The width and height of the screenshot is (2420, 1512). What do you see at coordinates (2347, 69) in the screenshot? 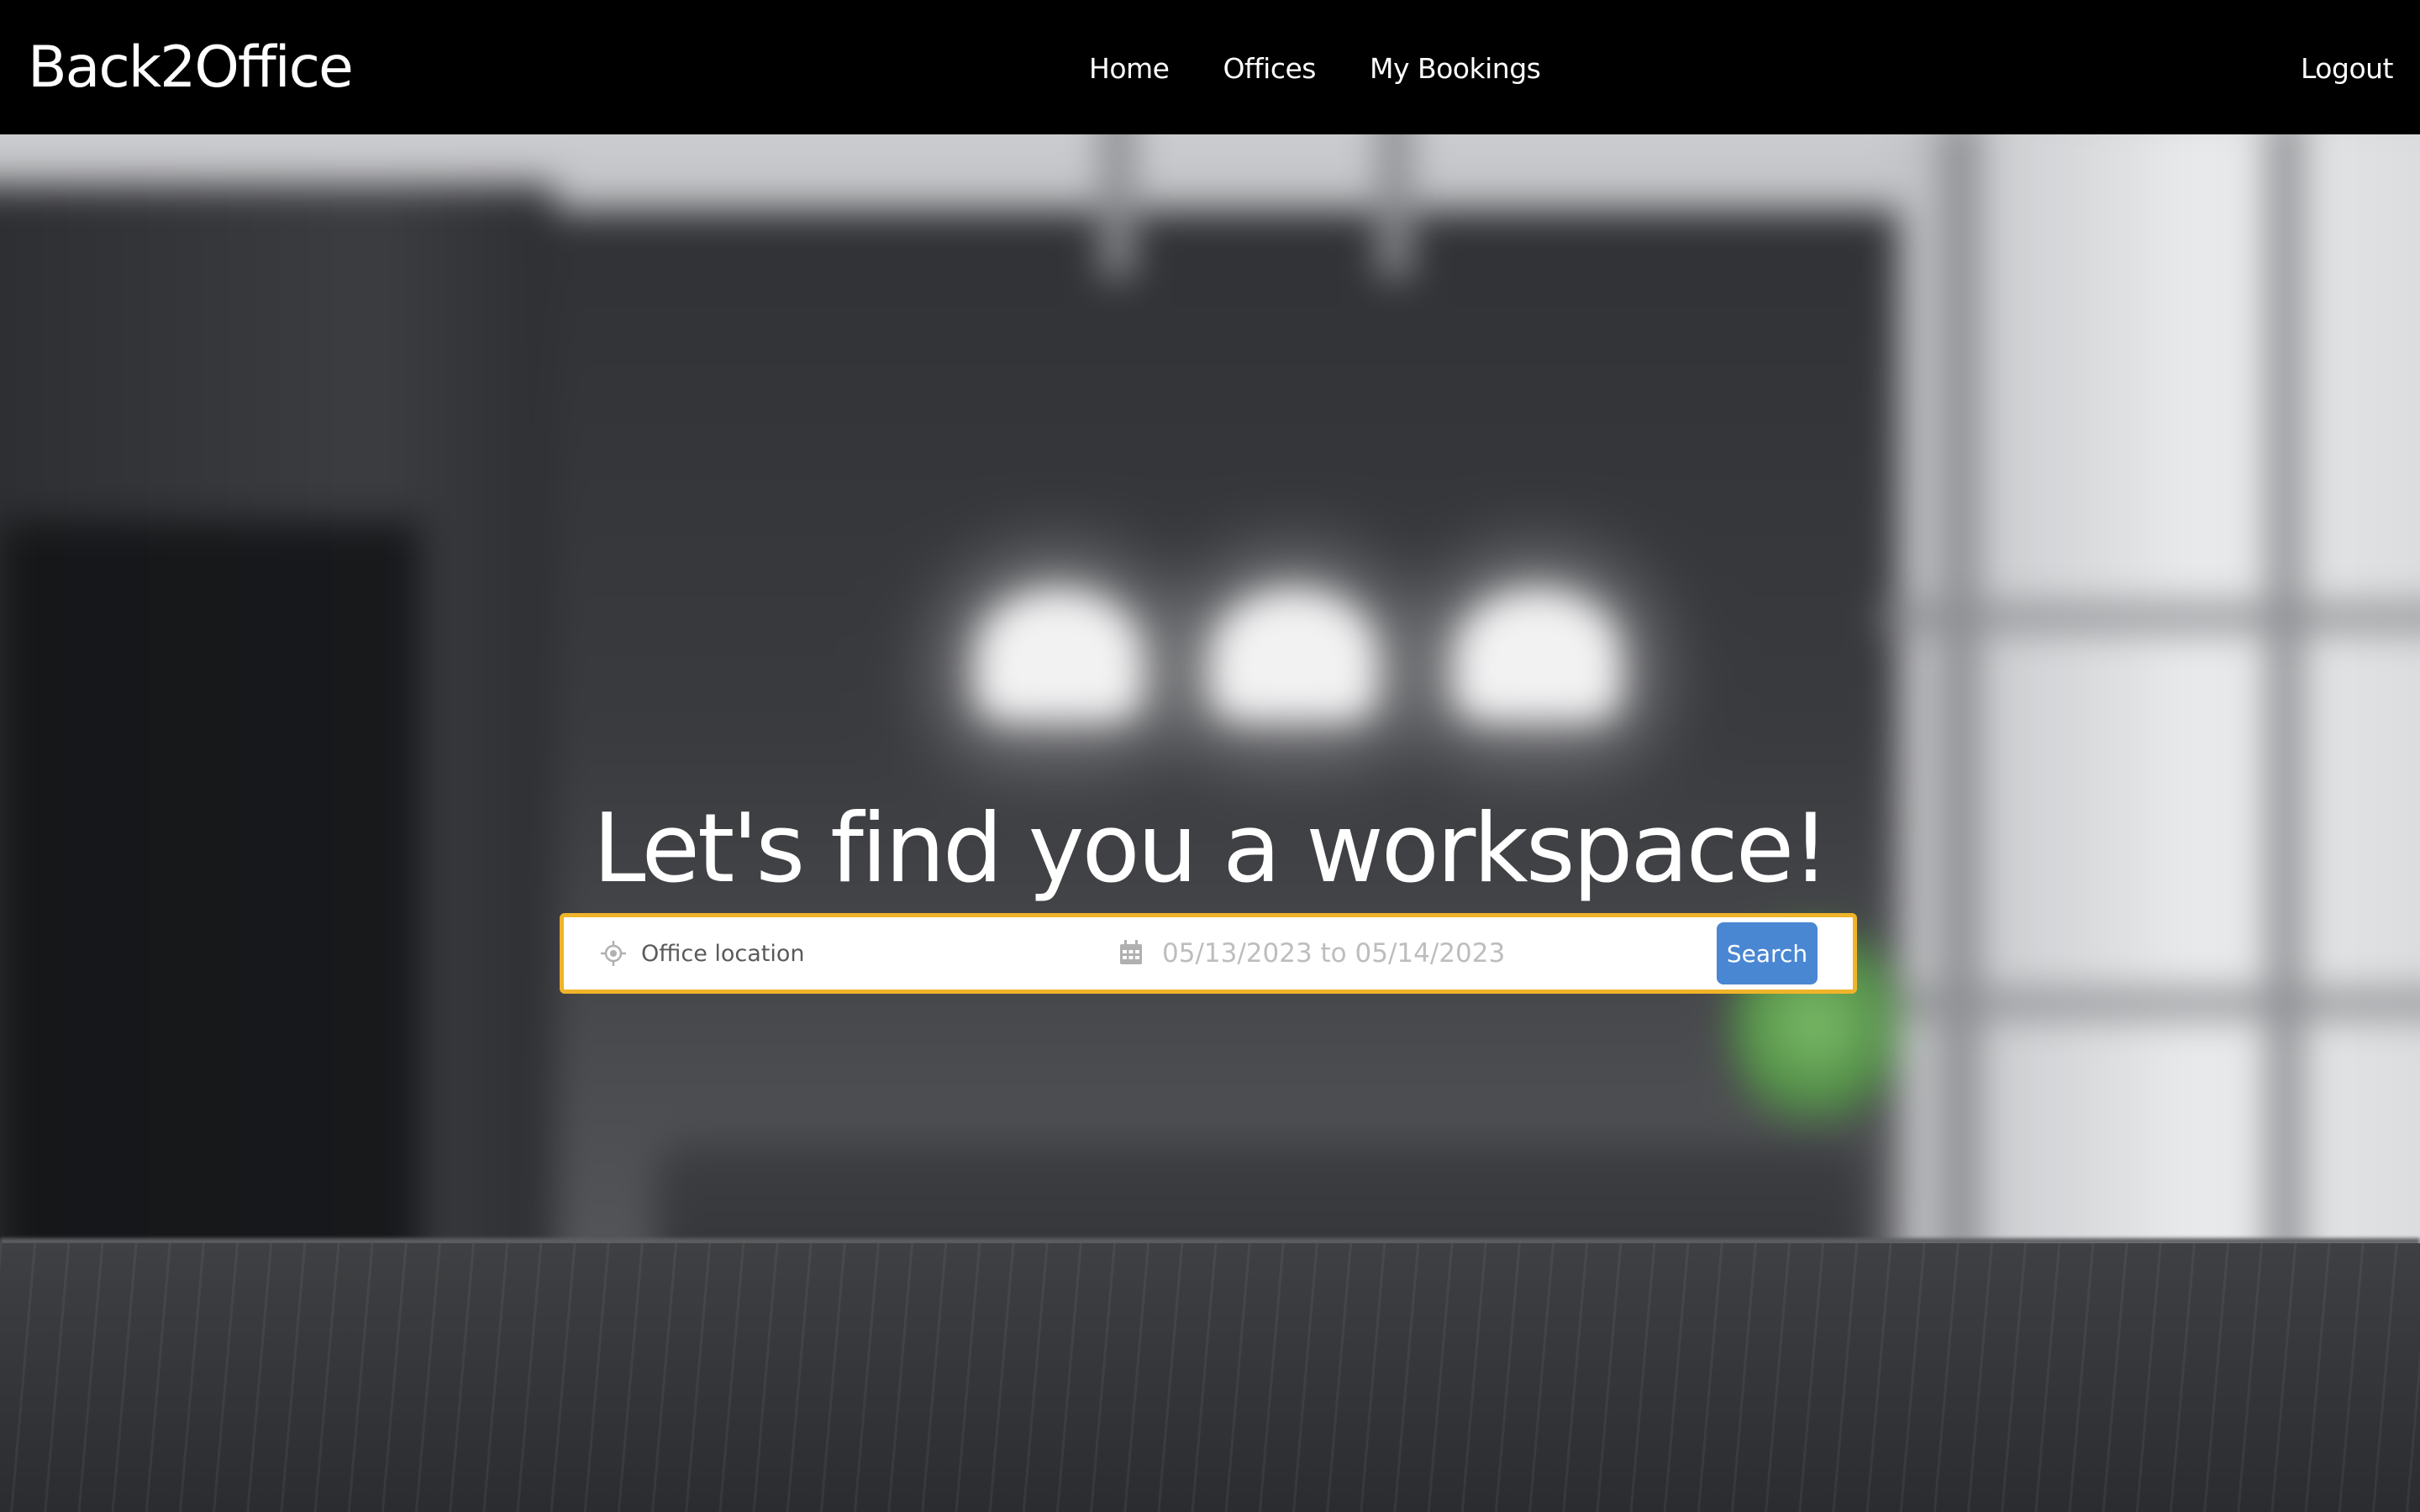
I see `logout-link: Logout` at bounding box center [2347, 69].